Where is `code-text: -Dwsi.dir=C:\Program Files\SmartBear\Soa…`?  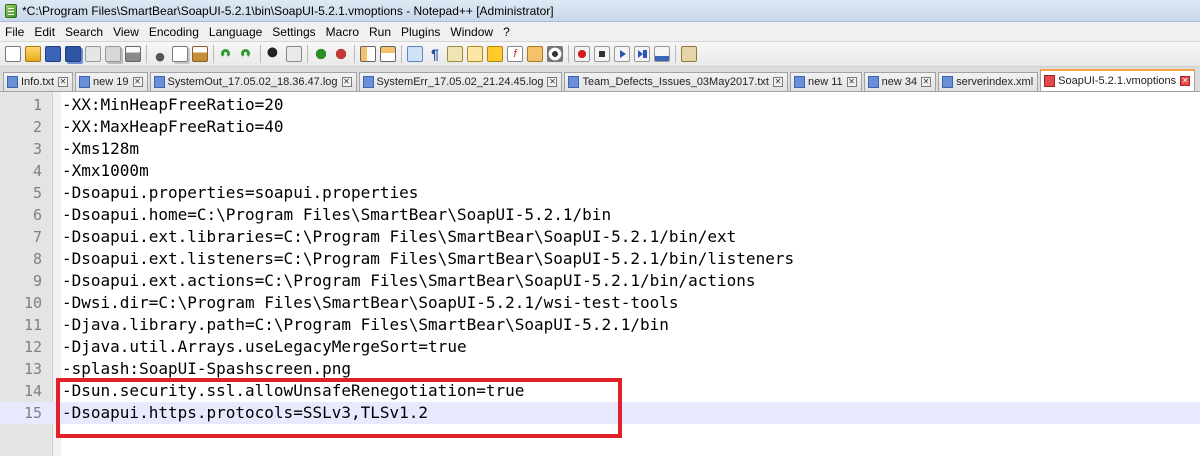
code-text: -Dwsi.dir=C:\Program Files\SmartBear\Soa… is located at coordinates (370, 303).